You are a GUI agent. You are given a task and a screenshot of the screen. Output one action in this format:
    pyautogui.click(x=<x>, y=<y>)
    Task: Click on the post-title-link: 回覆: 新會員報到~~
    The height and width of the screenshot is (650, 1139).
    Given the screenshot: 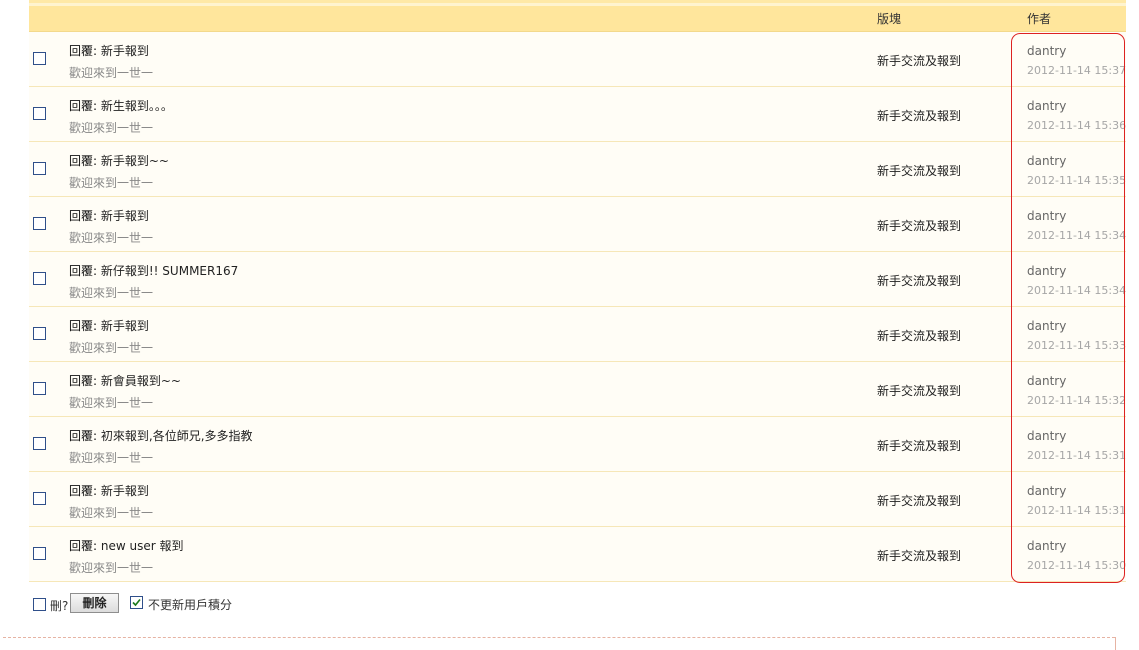 What is the action you would take?
    pyautogui.click(x=125, y=380)
    